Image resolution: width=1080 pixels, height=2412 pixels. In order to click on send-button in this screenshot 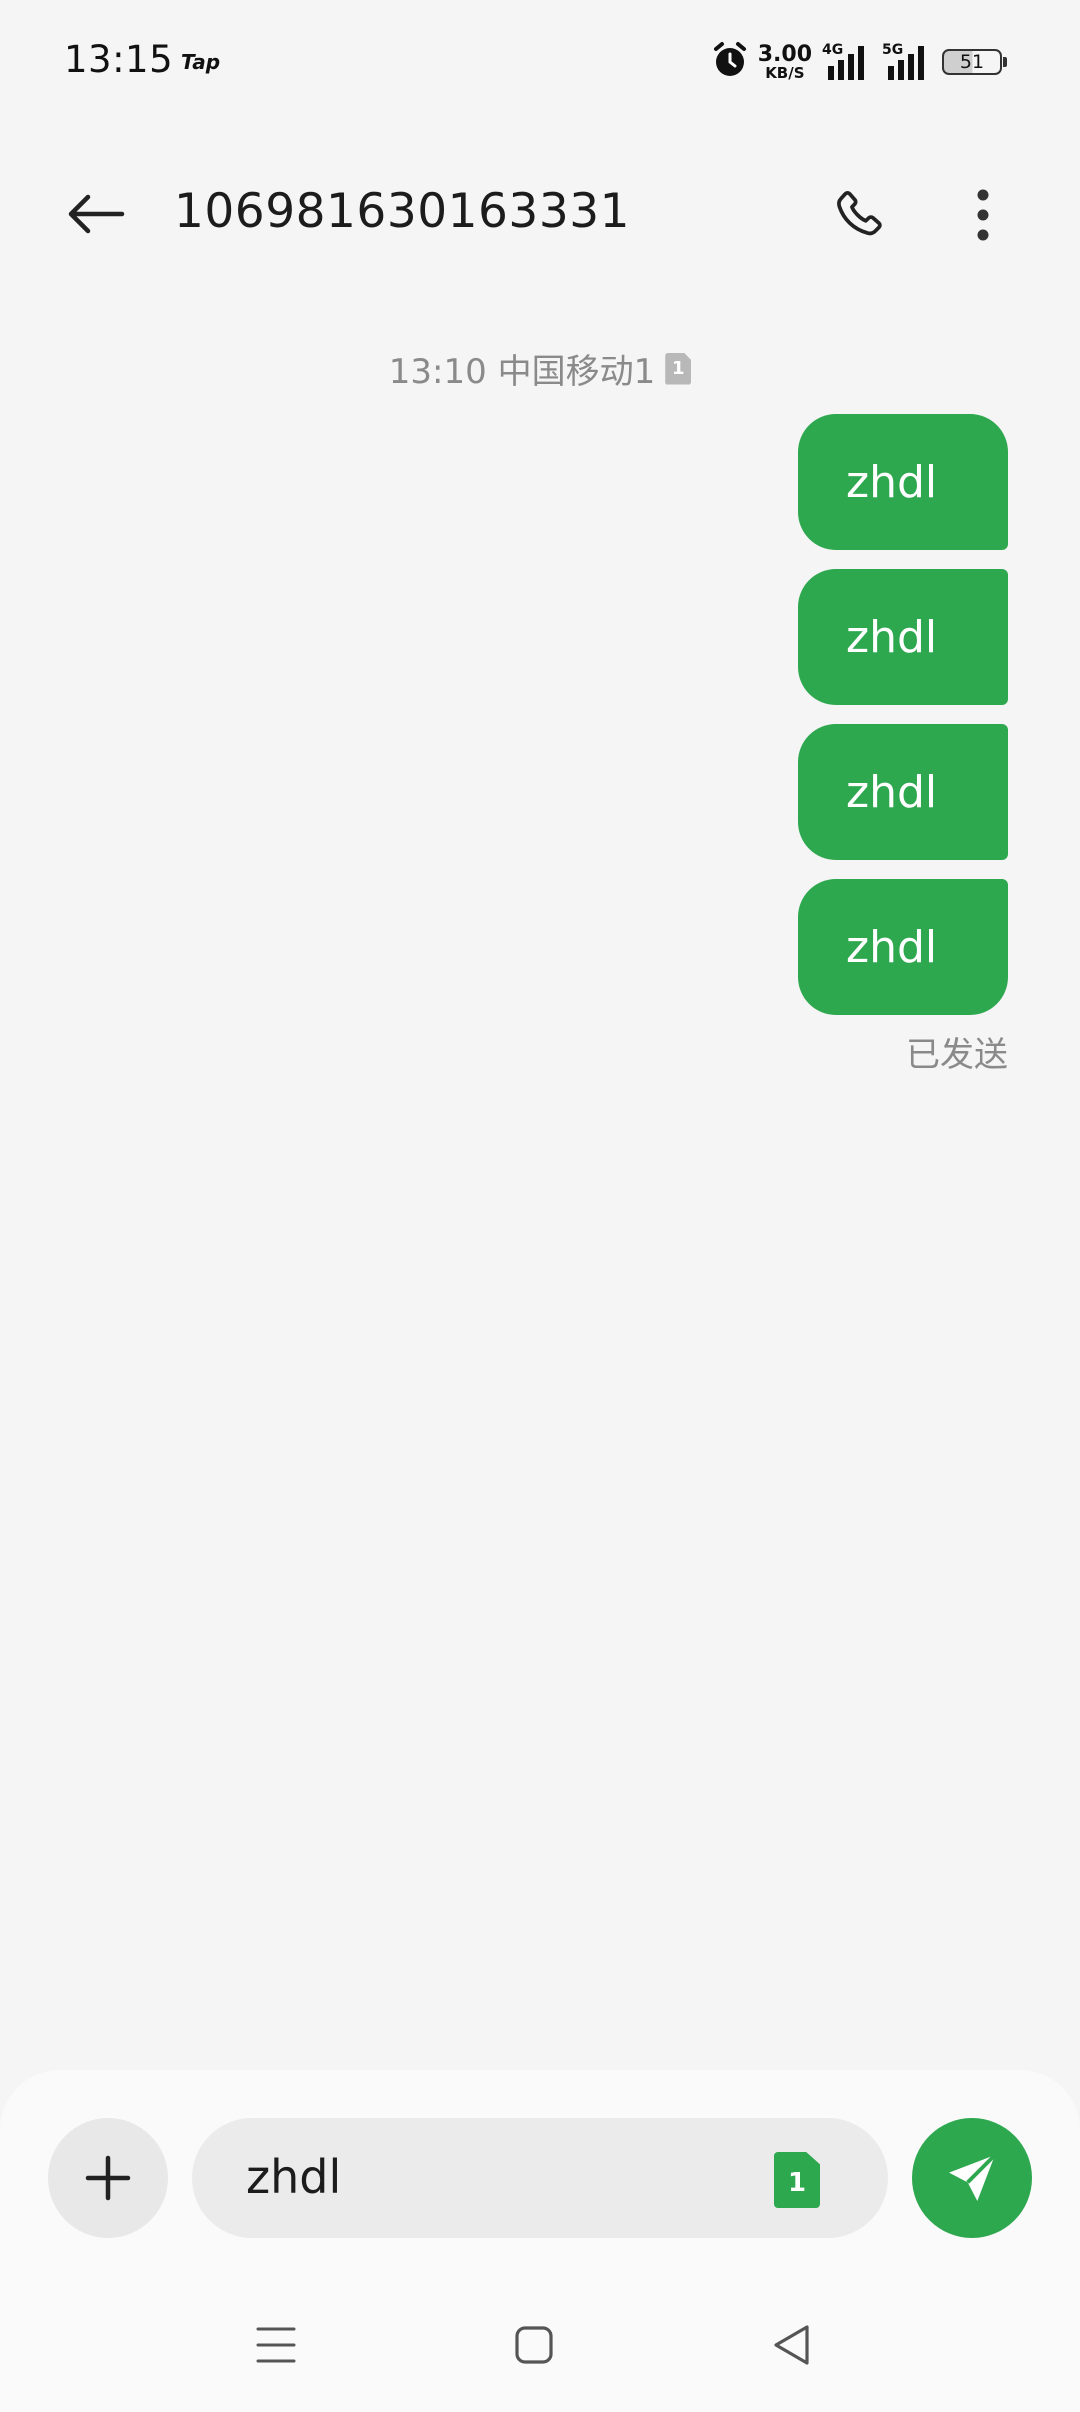, I will do `click(972, 2178)`.